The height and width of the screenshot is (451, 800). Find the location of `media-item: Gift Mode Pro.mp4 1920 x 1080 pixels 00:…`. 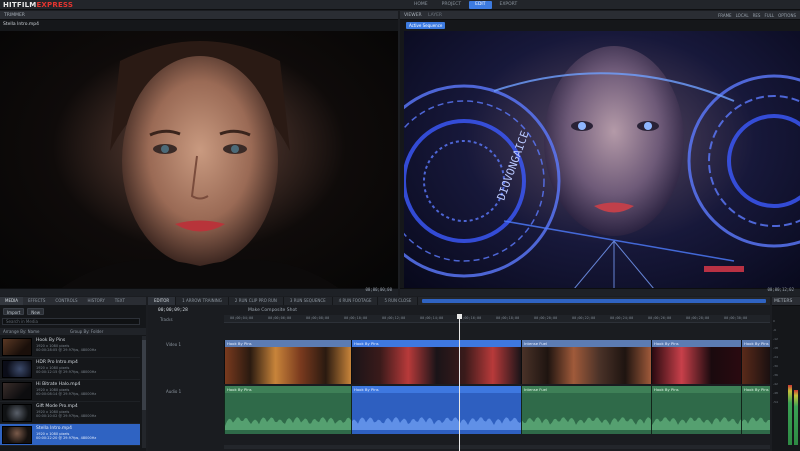

media-item: Gift Mode Pro.mp4 1920 x 1080 pixels 00:… is located at coordinates (70, 413).